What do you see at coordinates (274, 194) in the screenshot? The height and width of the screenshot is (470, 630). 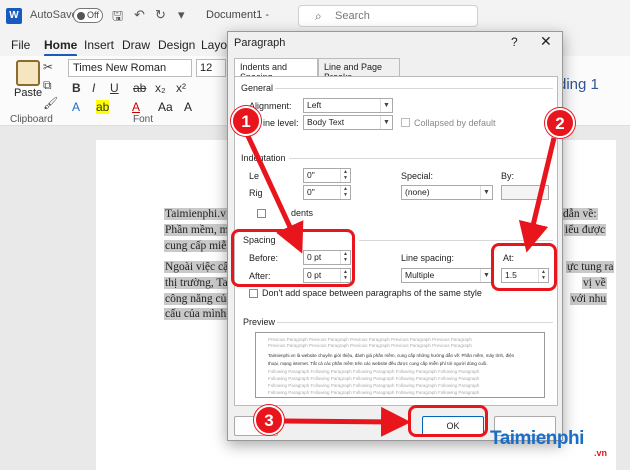 I see `arrow-to-spacing` at bounding box center [274, 194].